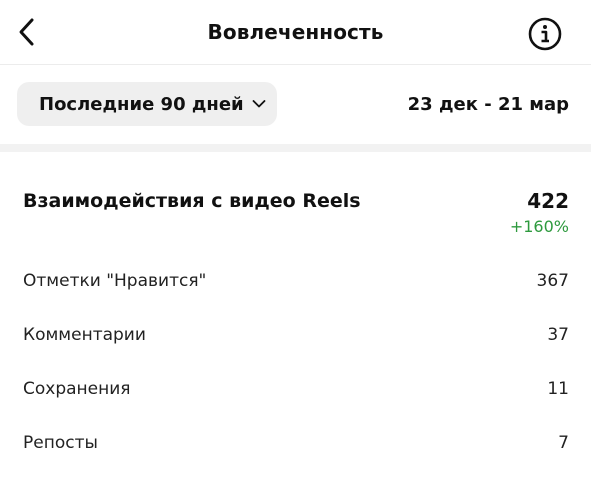 The height and width of the screenshot is (490, 591). I want to click on page-title: Вовлеченность, so click(295, 32).